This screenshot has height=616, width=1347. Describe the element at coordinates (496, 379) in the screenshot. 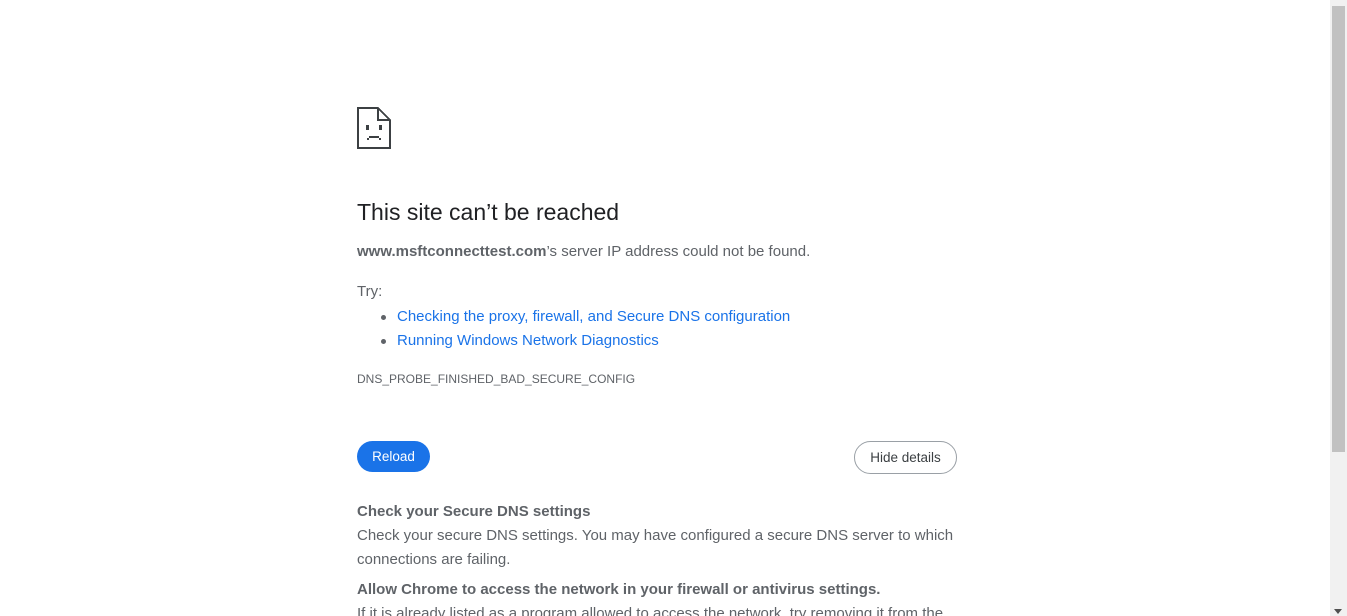

I see `error-code: DNS_PROBE_FINISHED_BAD_SECURE_CONFIG` at that location.